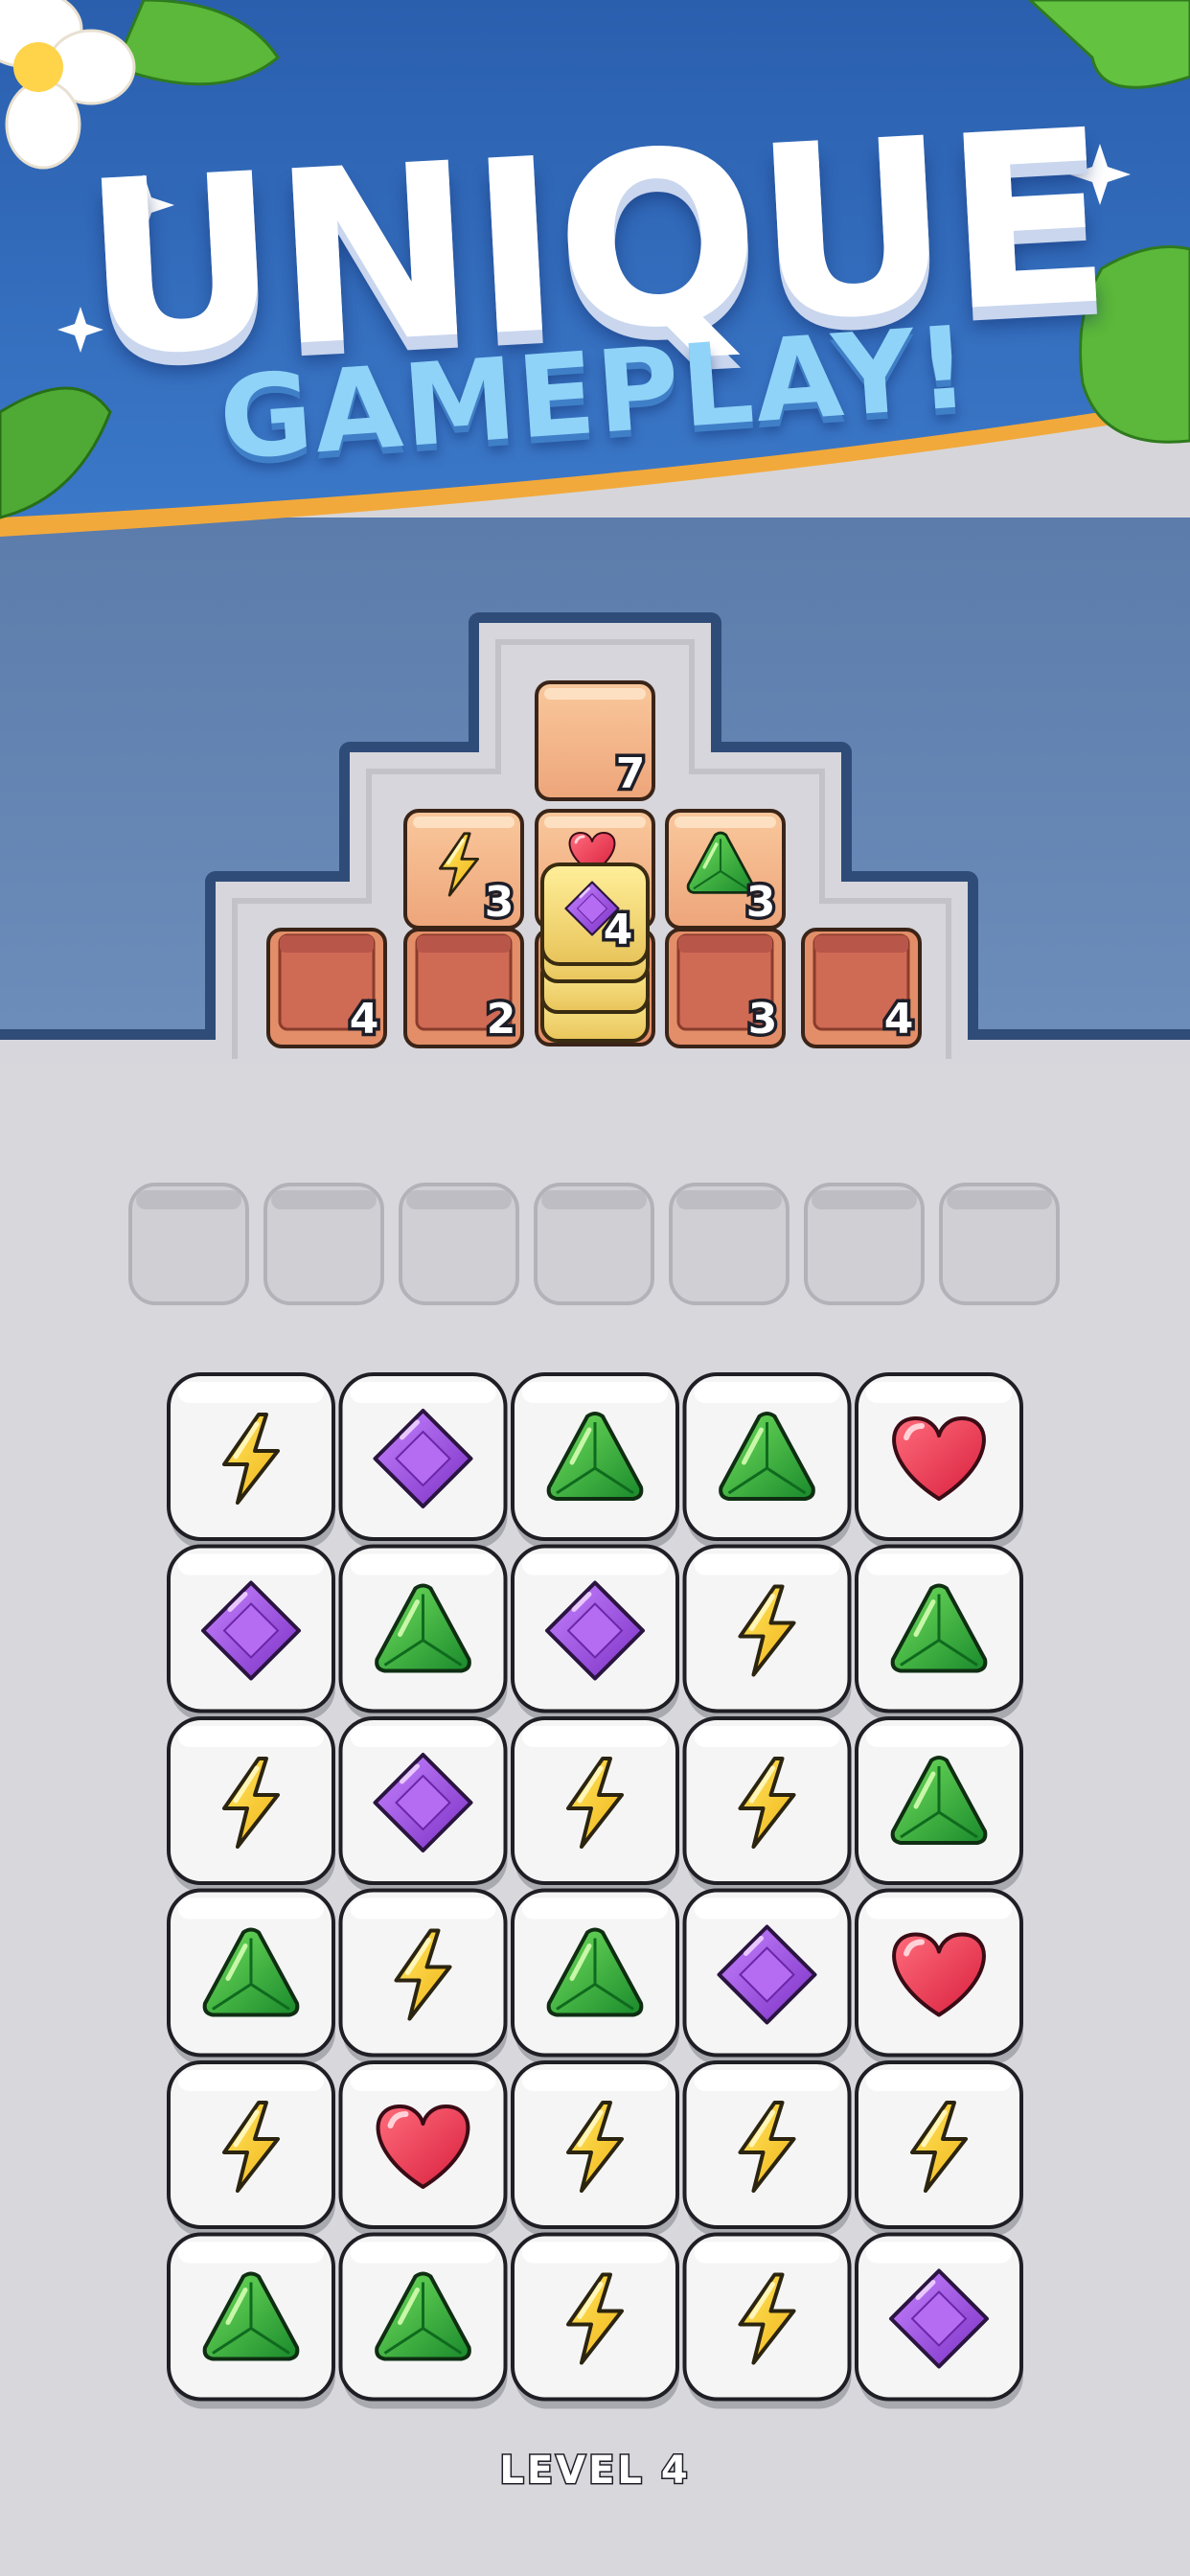  I want to click on stack-bottom: 2, so click(464, 988).